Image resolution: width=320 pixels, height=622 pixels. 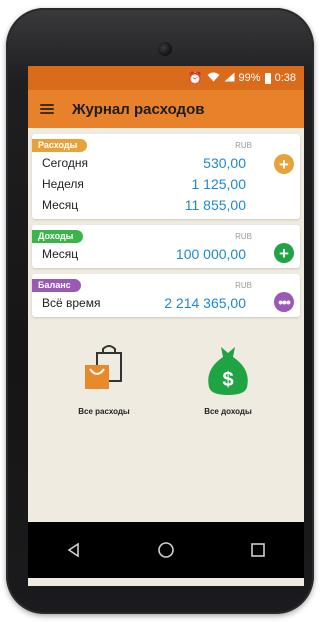 What do you see at coordinates (47, 109) in the screenshot?
I see `hamburger-icon` at bounding box center [47, 109].